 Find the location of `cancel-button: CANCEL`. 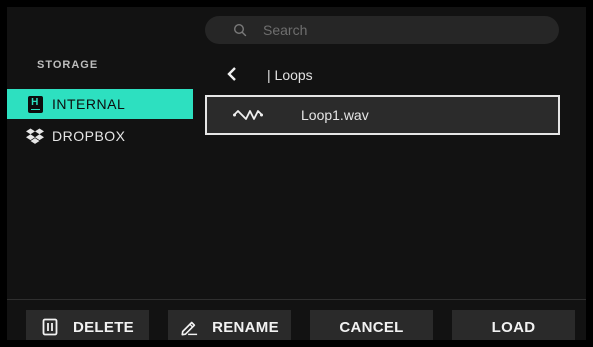

cancel-button: CANCEL is located at coordinates (371, 325).